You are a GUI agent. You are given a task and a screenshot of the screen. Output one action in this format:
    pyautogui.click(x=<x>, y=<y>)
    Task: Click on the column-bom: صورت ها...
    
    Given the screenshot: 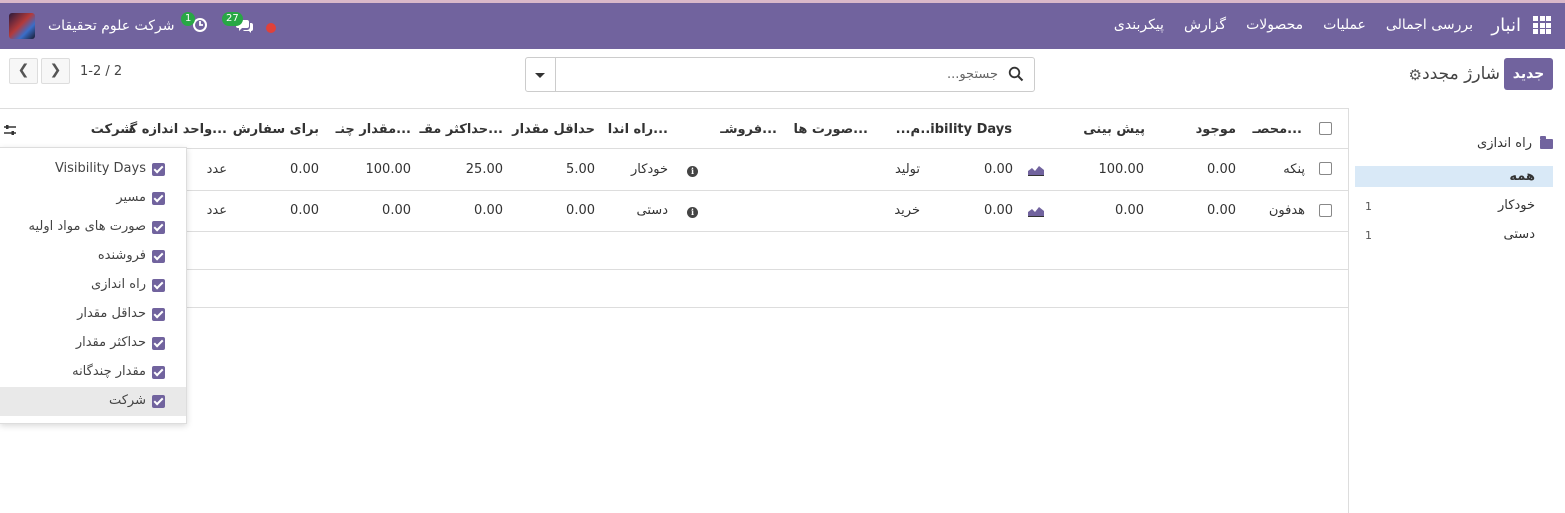 What is the action you would take?
    pyautogui.click(x=830, y=129)
    